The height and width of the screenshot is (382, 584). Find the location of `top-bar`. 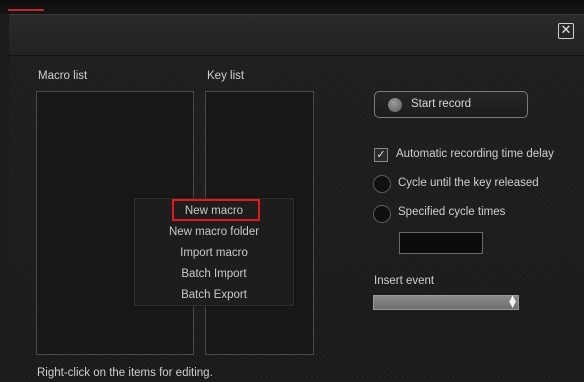

top-bar is located at coordinates (292, 7).